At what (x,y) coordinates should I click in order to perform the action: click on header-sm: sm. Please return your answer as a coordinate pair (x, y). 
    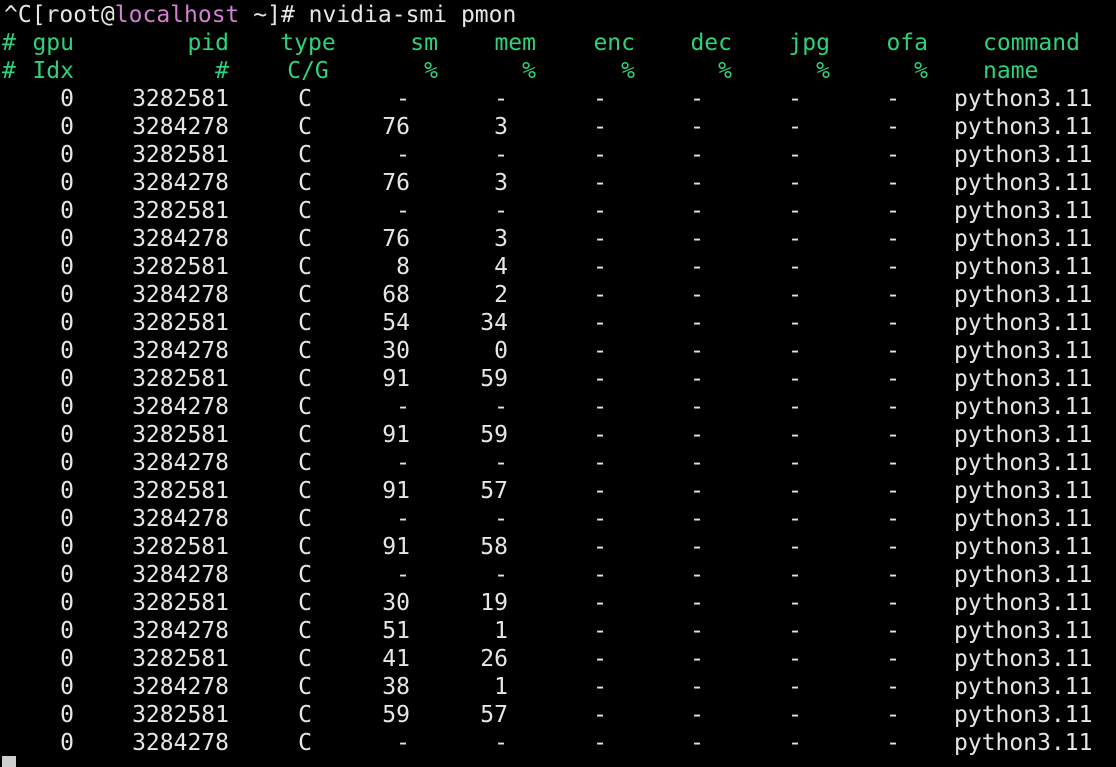
    Looking at the image, I should click on (424, 43).